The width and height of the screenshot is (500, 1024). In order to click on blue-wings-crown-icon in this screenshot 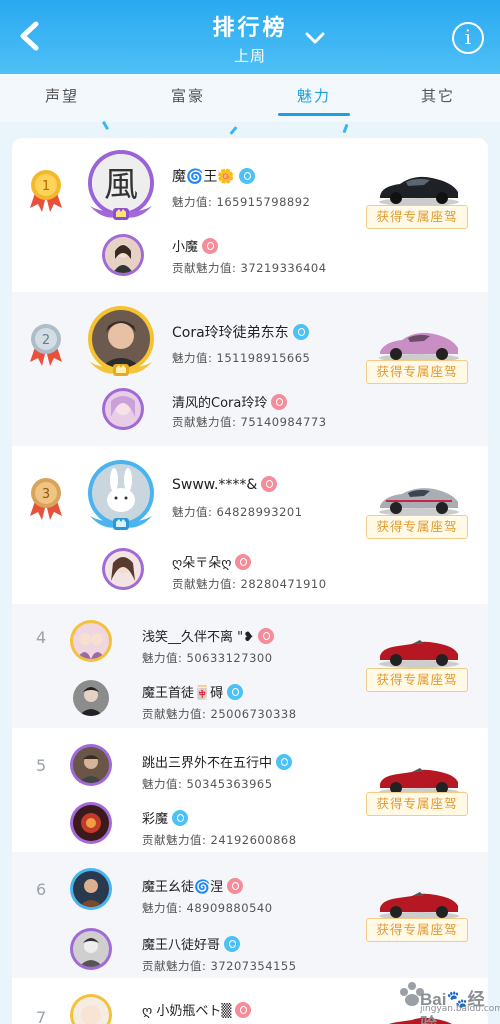, I will do `click(121, 523)`.